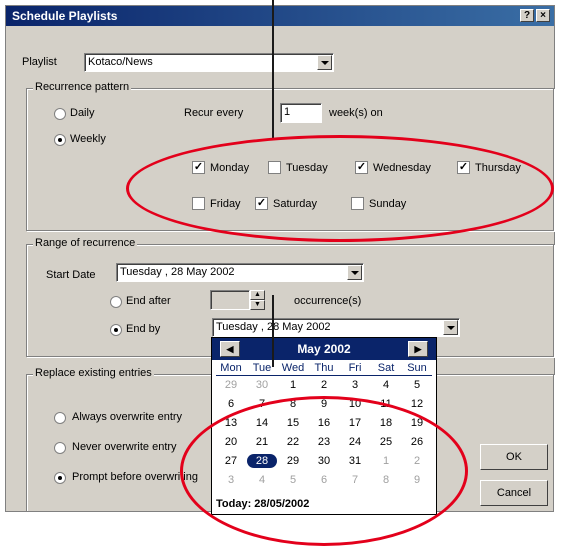 The height and width of the screenshot is (546, 563). I want to click on next-month-icon: ▶, so click(418, 349).